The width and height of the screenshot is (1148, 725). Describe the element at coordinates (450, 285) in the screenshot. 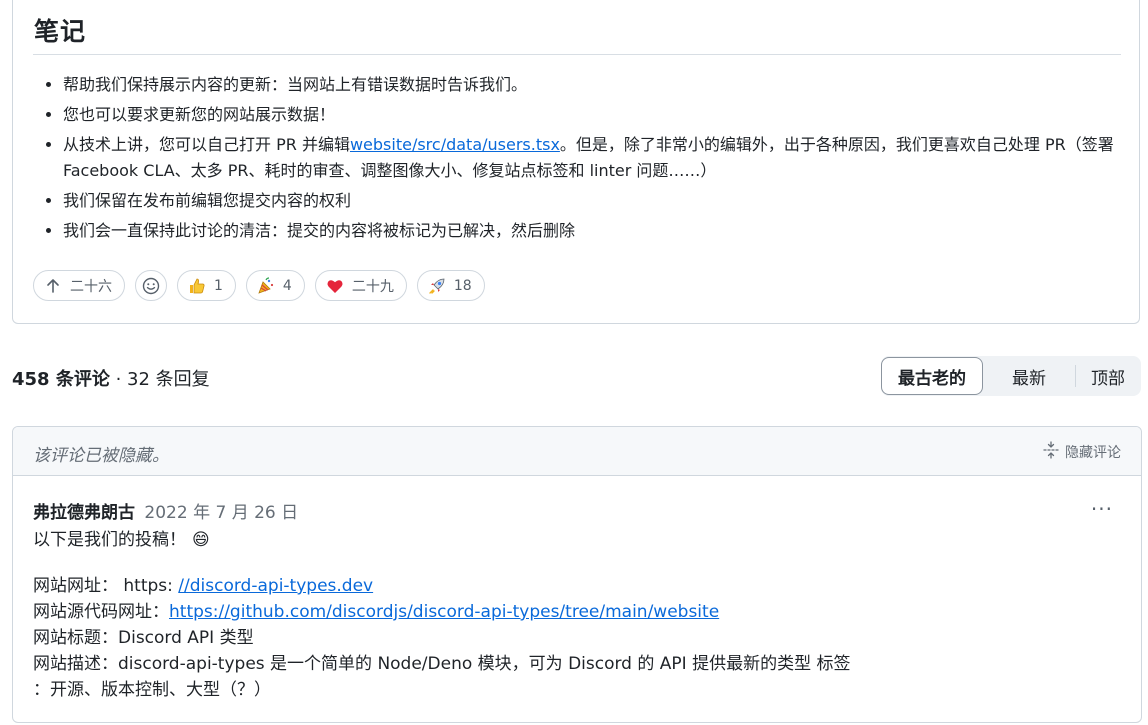

I see `rocket-reaction: 18` at that location.